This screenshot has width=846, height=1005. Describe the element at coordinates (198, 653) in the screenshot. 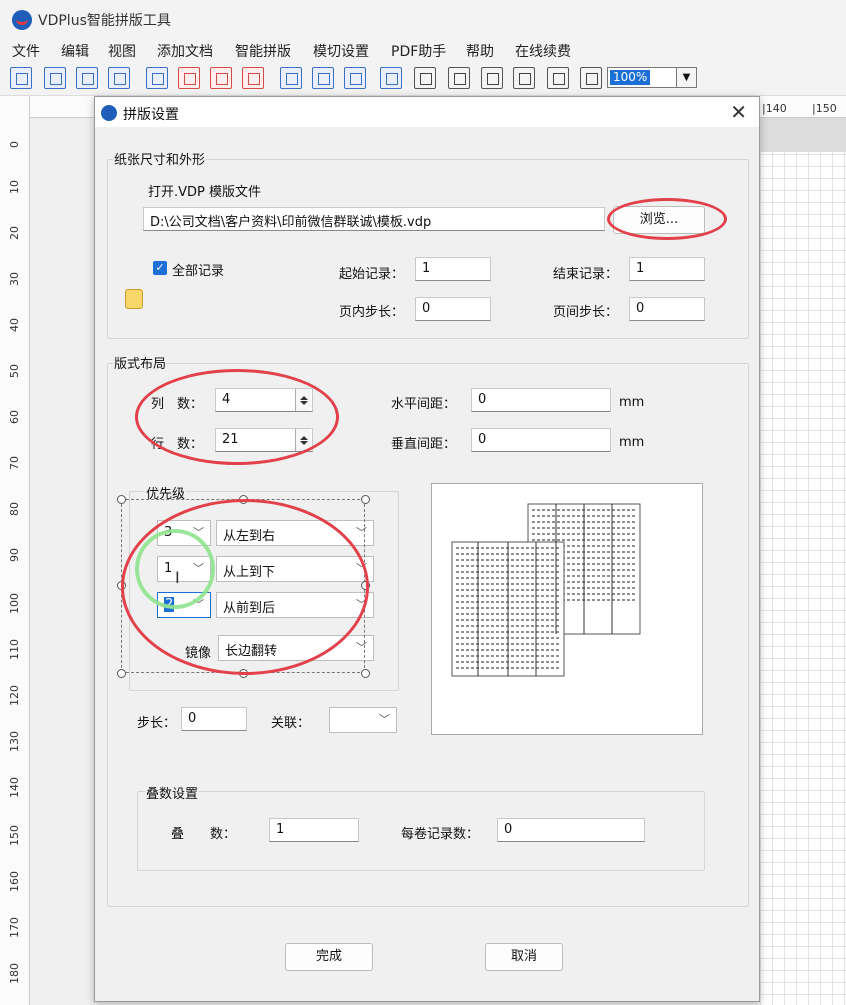

I see `mirror-label: 镜像` at that location.